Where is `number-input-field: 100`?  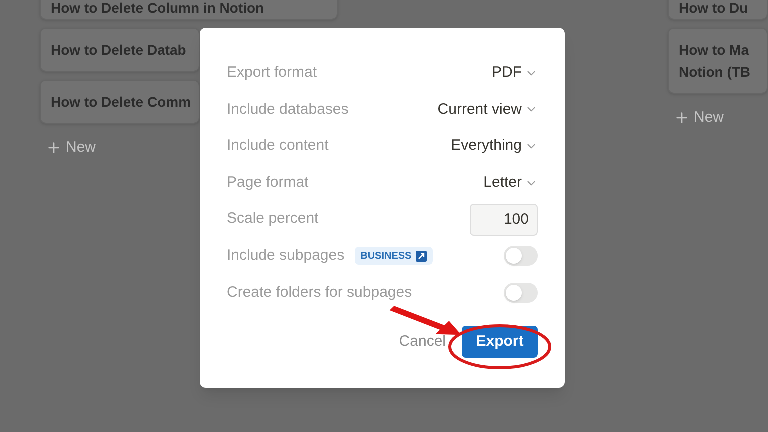 number-input-field: 100 is located at coordinates (504, 220).